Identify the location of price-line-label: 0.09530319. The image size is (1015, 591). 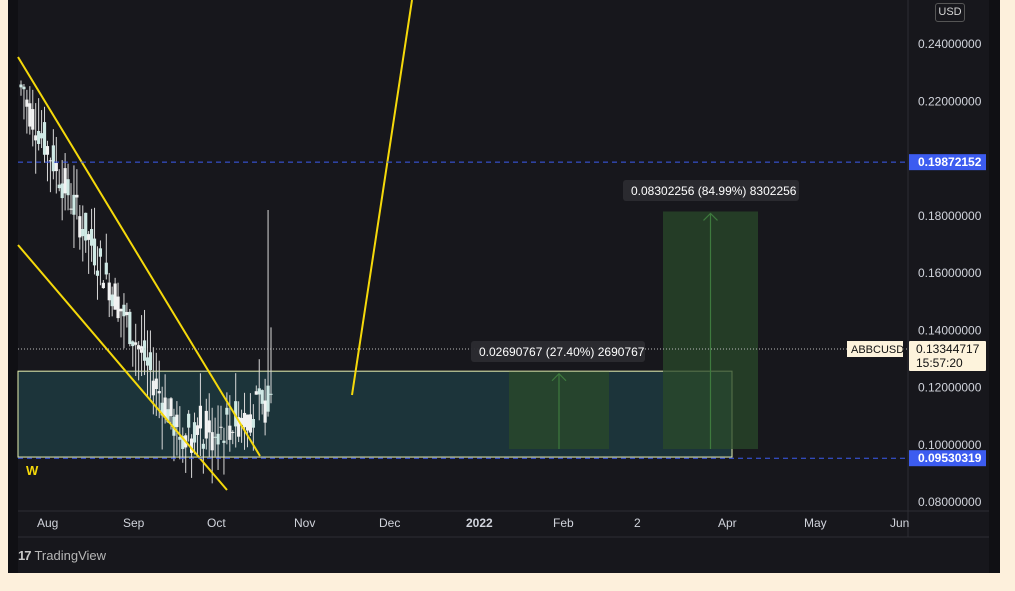
(950, 458).